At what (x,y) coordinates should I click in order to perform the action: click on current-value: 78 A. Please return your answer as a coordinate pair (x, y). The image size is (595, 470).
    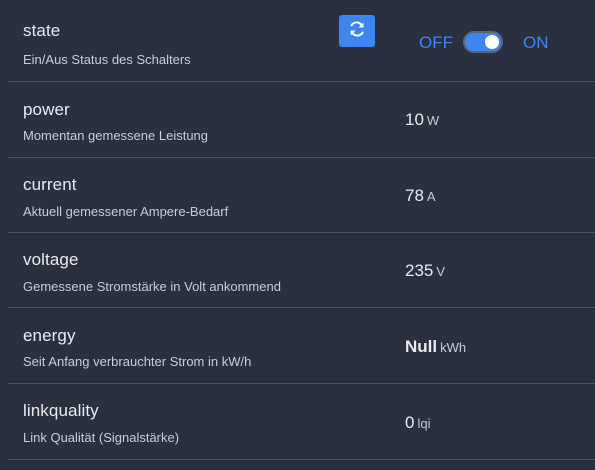
    Looking at the image, I should click on (420, 196).